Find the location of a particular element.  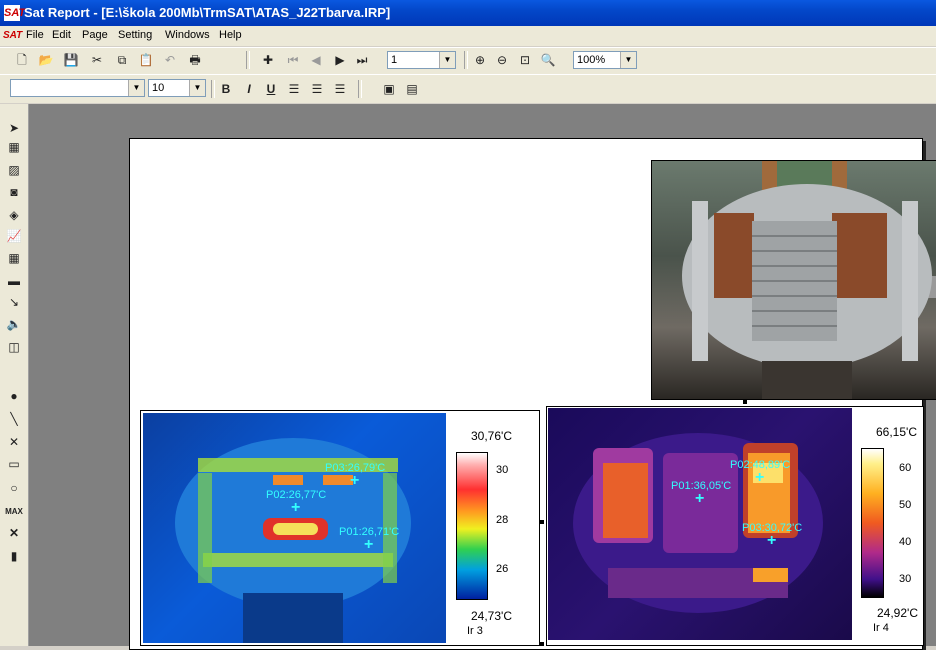

image-icon: ▨ is located at coordinates (14, 170).